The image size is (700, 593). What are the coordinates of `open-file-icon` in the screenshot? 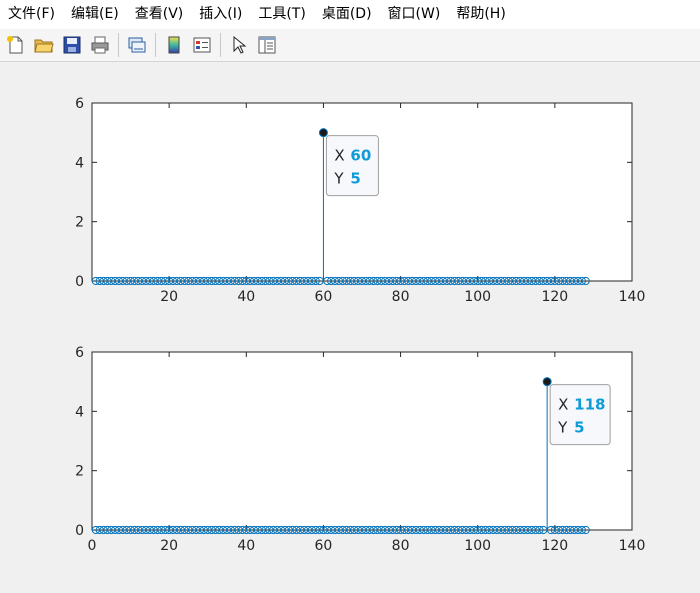 It's located at (44, 45).